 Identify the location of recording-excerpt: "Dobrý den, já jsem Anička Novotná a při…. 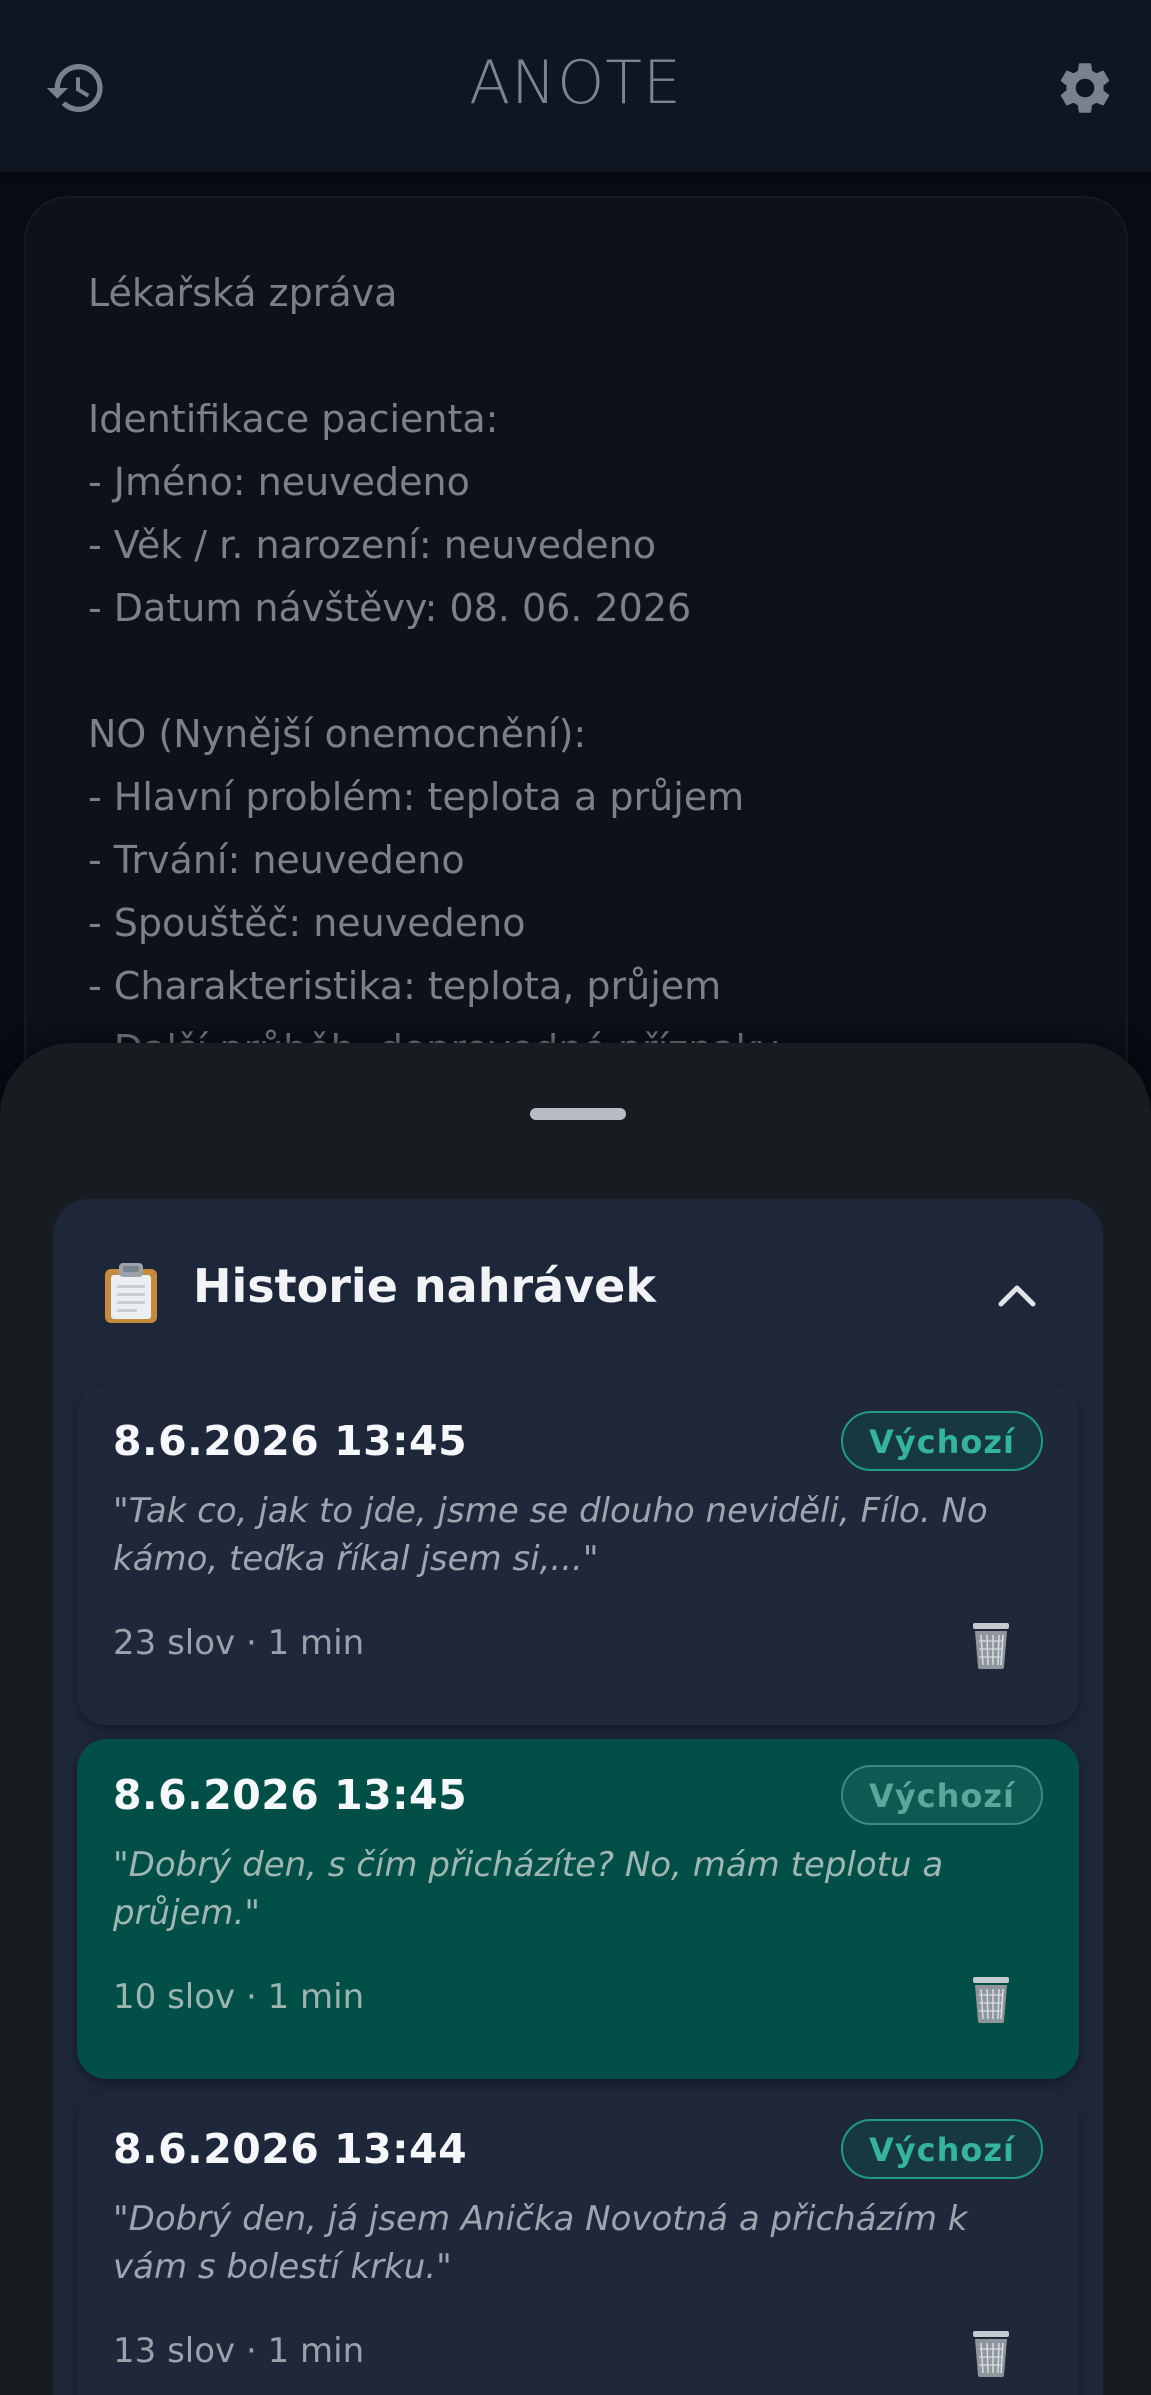
(540, 2243).